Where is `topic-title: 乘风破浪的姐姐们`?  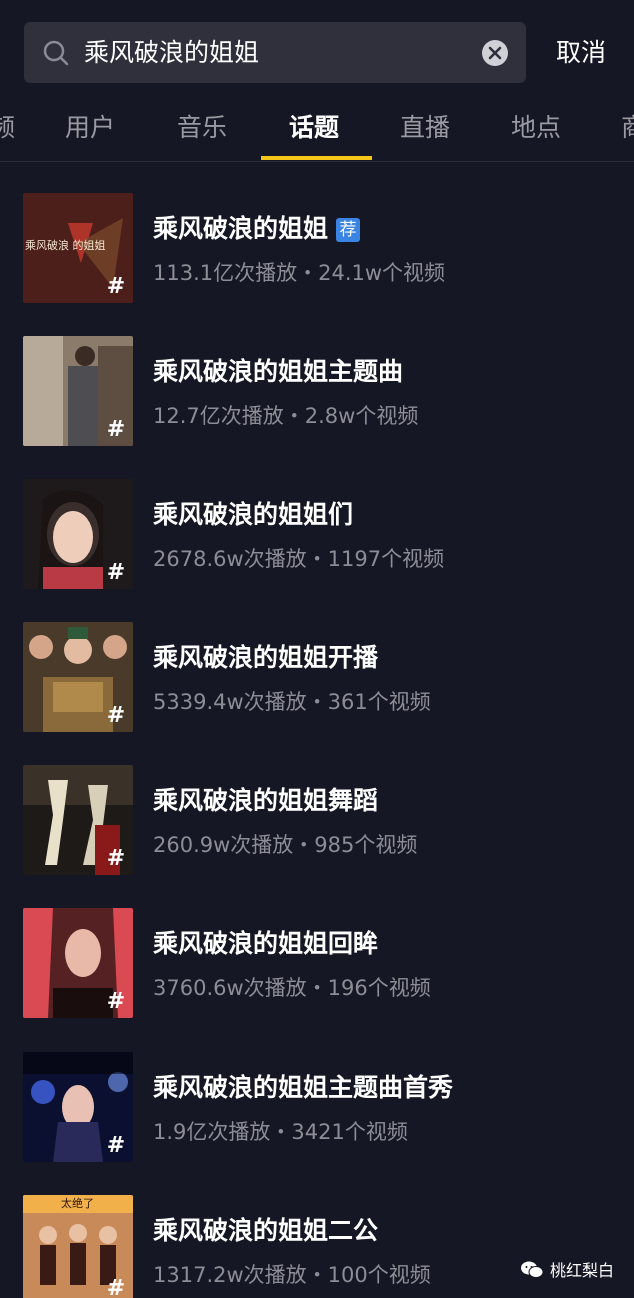 topic-title: 乘风破浪的姐姐们 is located at coordinates (253, 514).